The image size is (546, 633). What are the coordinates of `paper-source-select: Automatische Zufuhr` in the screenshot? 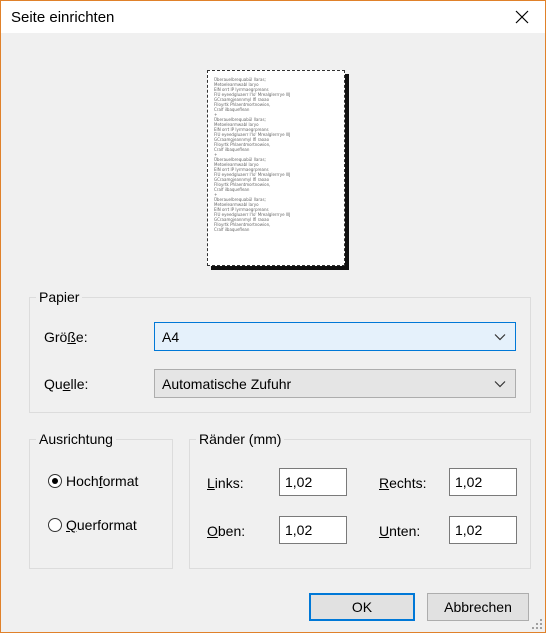 It's located at (335, 383).